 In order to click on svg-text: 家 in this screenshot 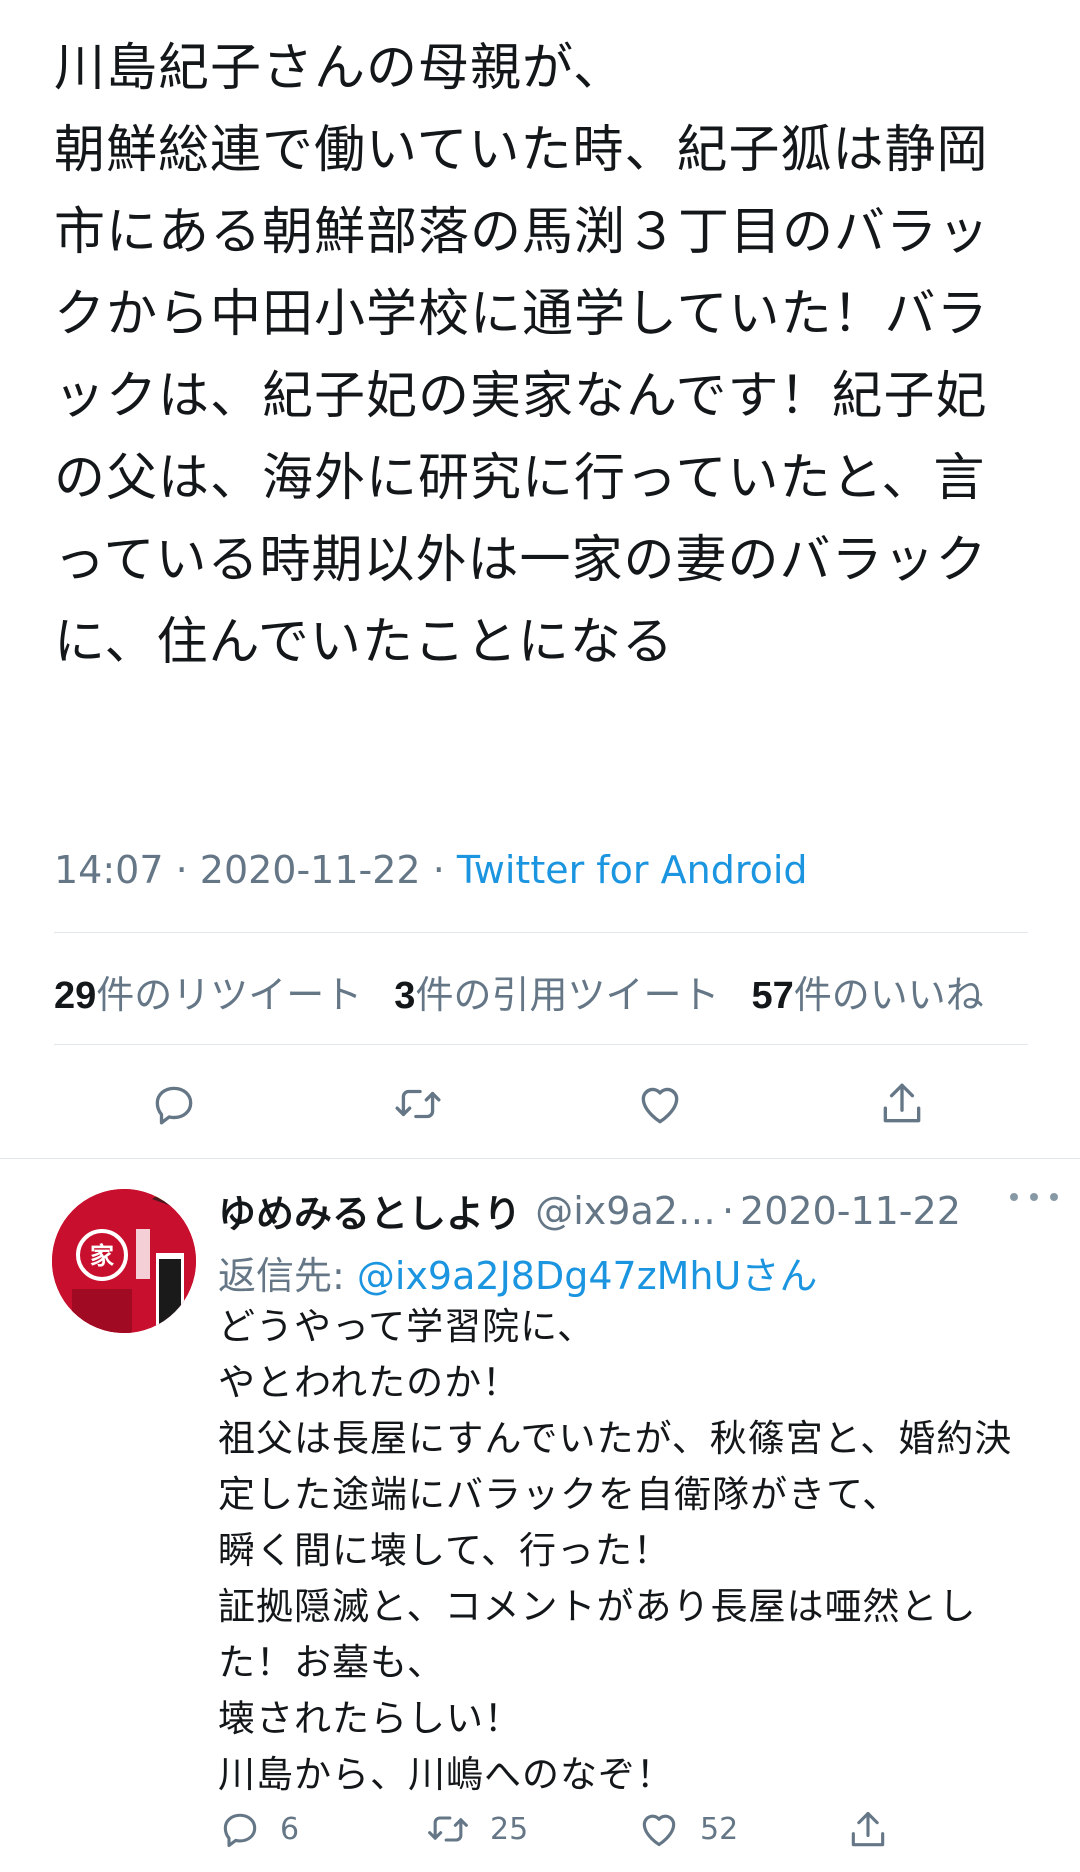, I will do `click(102, 1256)`.